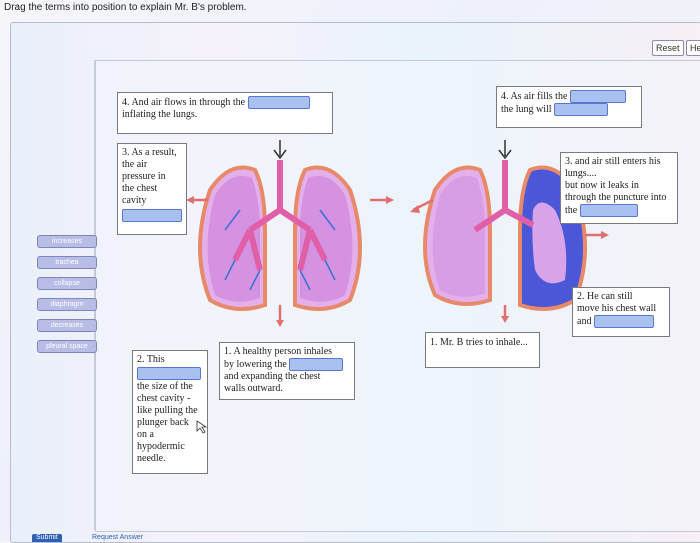  Describe the element at coordinates (693, 48) in the screenshot. I see `help-button: He` at that location.